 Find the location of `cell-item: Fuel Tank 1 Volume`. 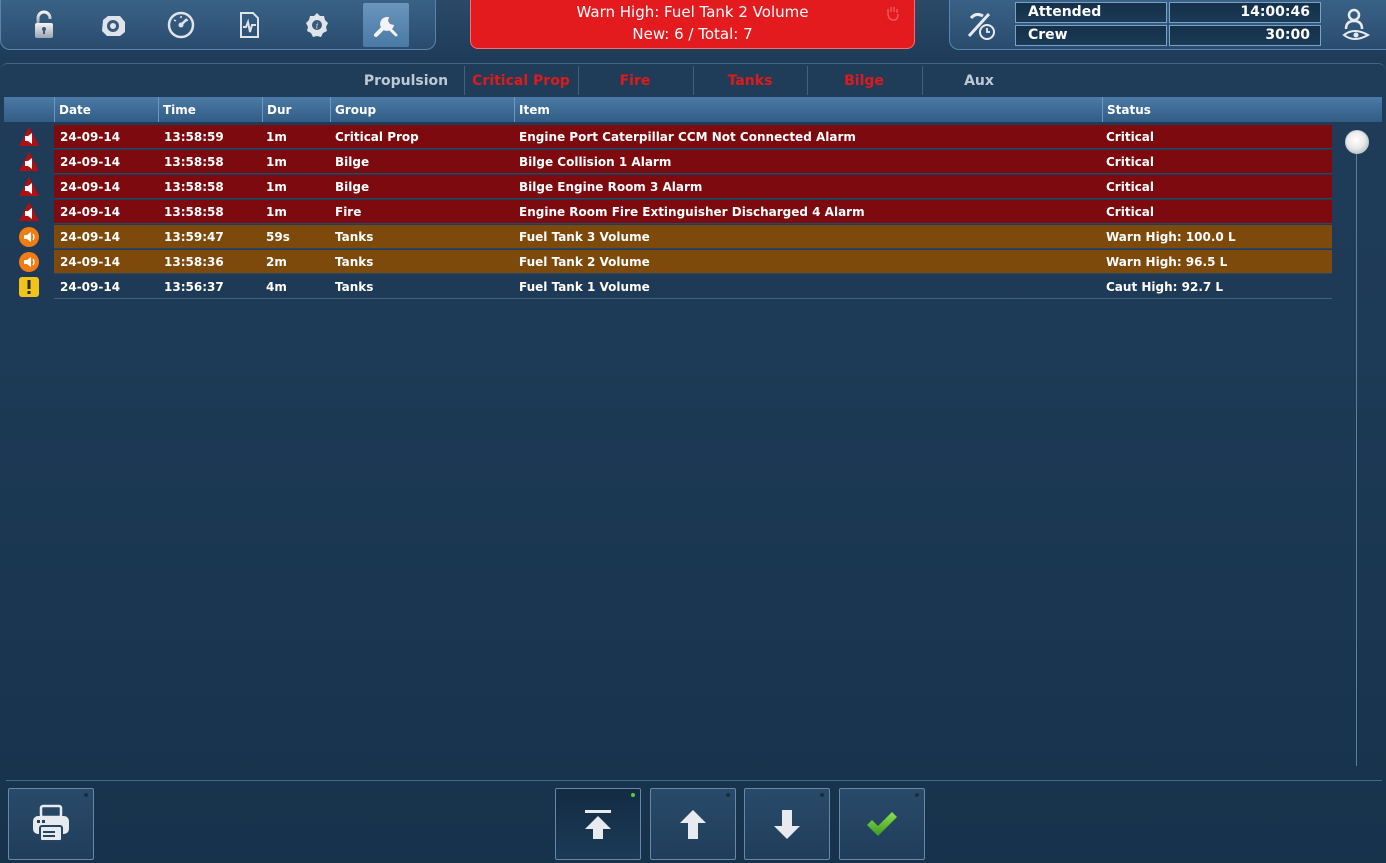

cell-item: Fuel Tank 1 Volume is located at coordinates (584, 287).